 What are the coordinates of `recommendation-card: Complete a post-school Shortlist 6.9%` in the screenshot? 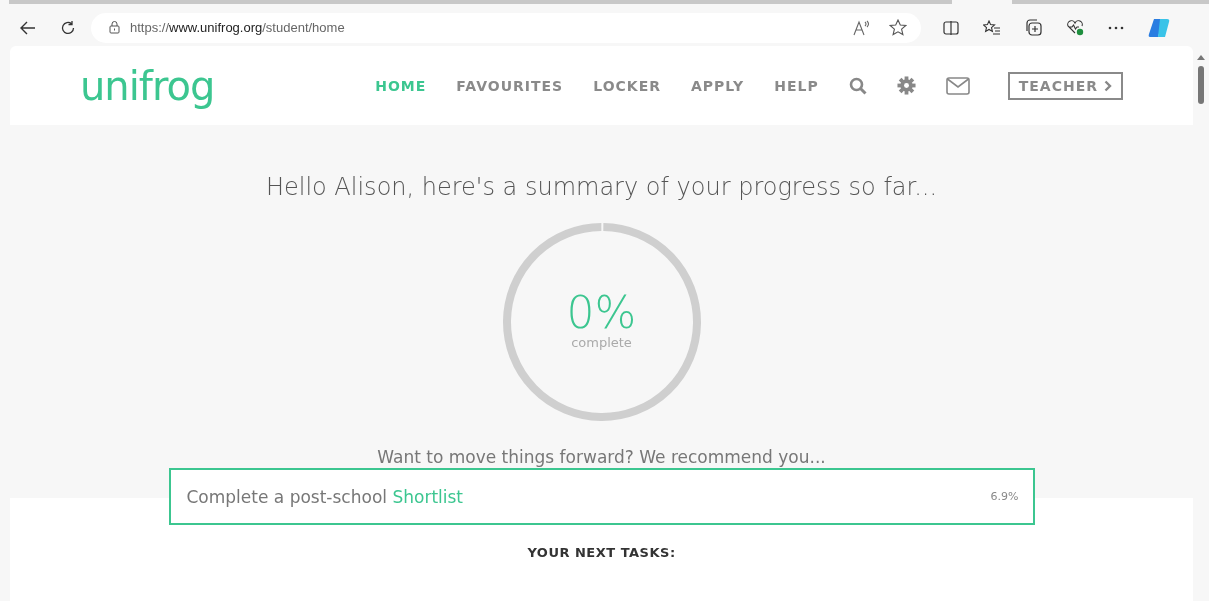 It's located at (601, 496).